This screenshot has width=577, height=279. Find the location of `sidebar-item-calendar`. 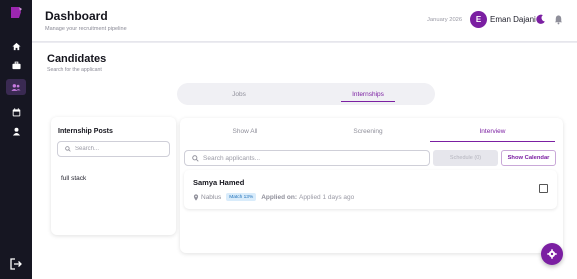

sidebar-item-calendar is located at coordinates (16, 112).